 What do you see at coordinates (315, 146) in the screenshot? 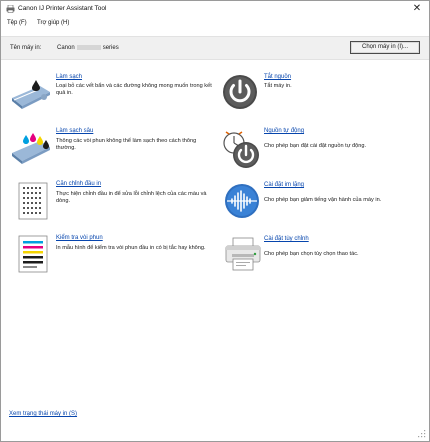
I see `auto-power-description: Cho phép bạn đặt cài đặt nguồn tự động.` at bounding box center [315, 146].